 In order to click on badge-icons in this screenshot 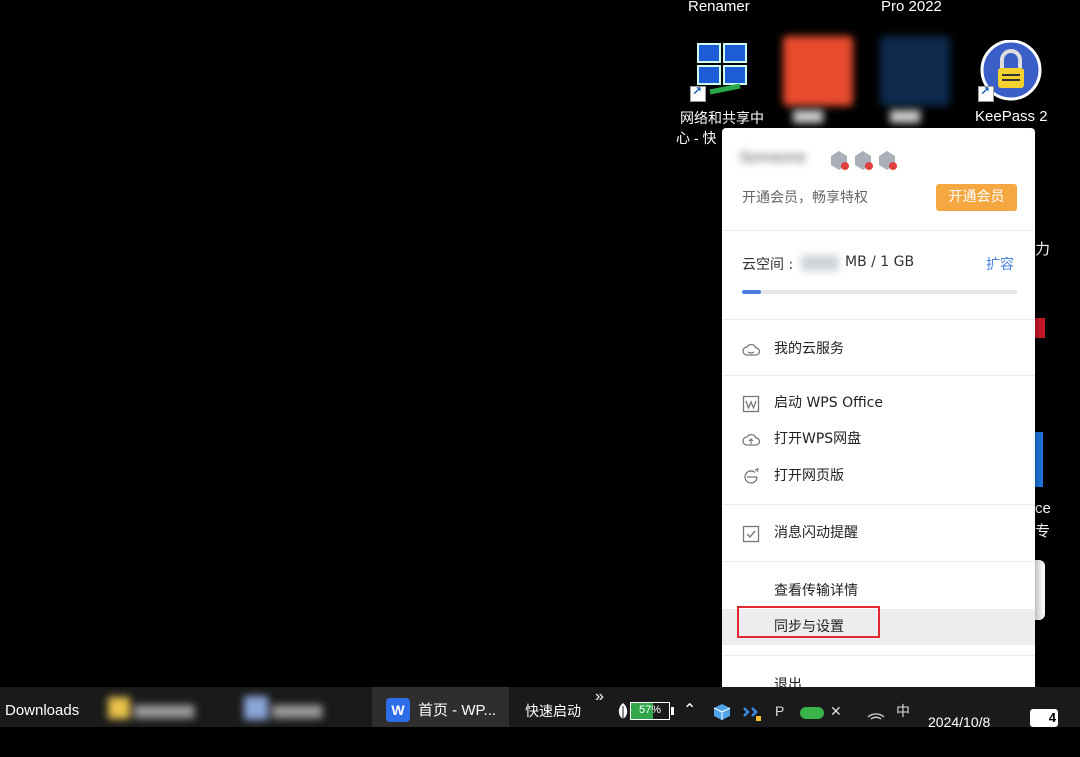, I will do `click(868, 163)`.